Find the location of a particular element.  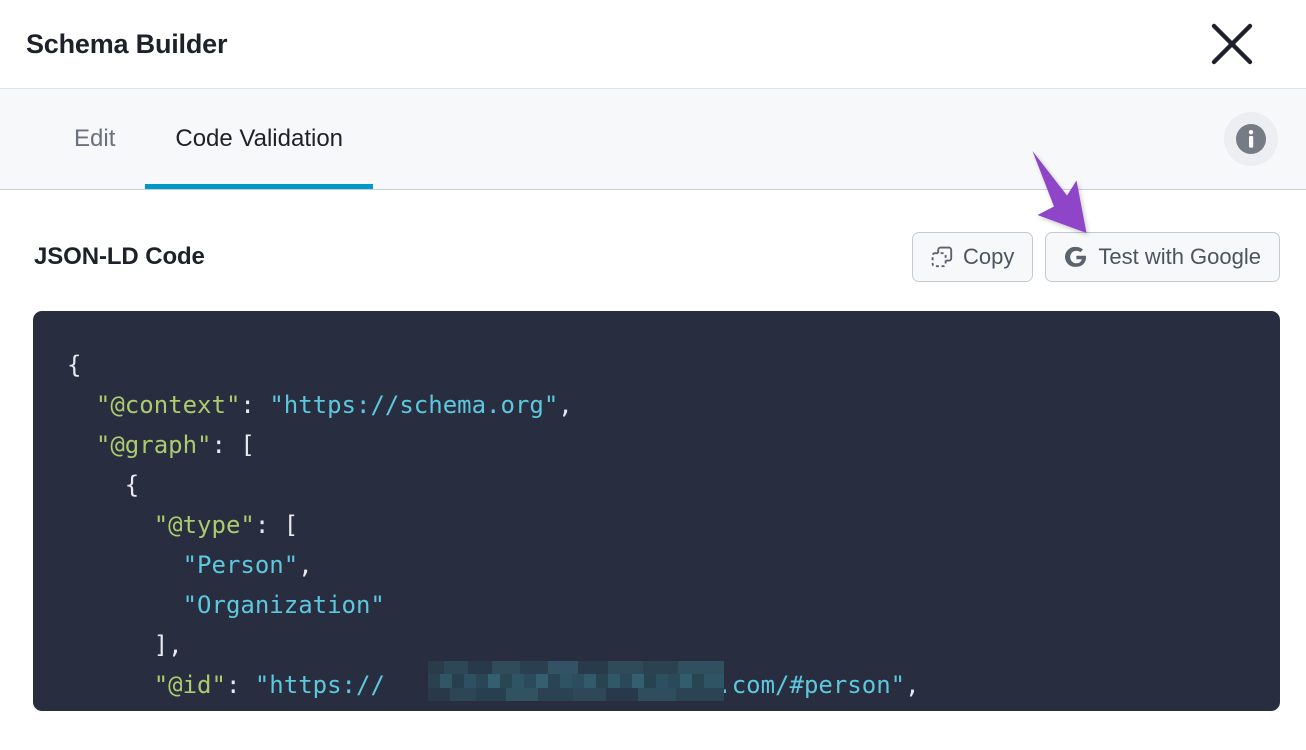

info-icon is located at coordinates (1251, 139).